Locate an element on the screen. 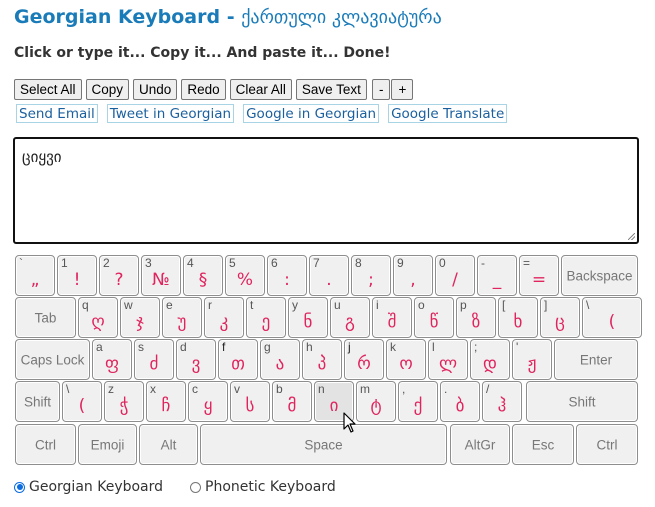  google-search-link: Google in Georgian is located at coordinates (311, 113).